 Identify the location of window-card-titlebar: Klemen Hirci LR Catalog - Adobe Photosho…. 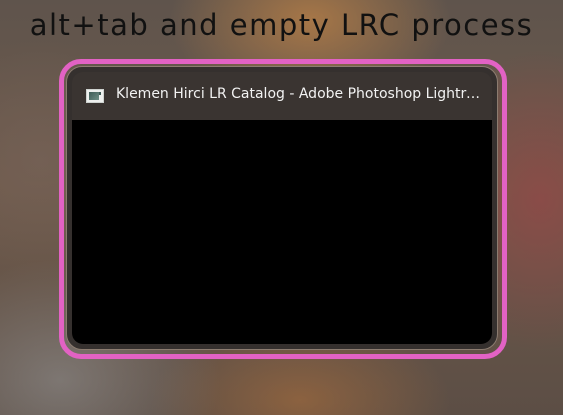
(282, 96).